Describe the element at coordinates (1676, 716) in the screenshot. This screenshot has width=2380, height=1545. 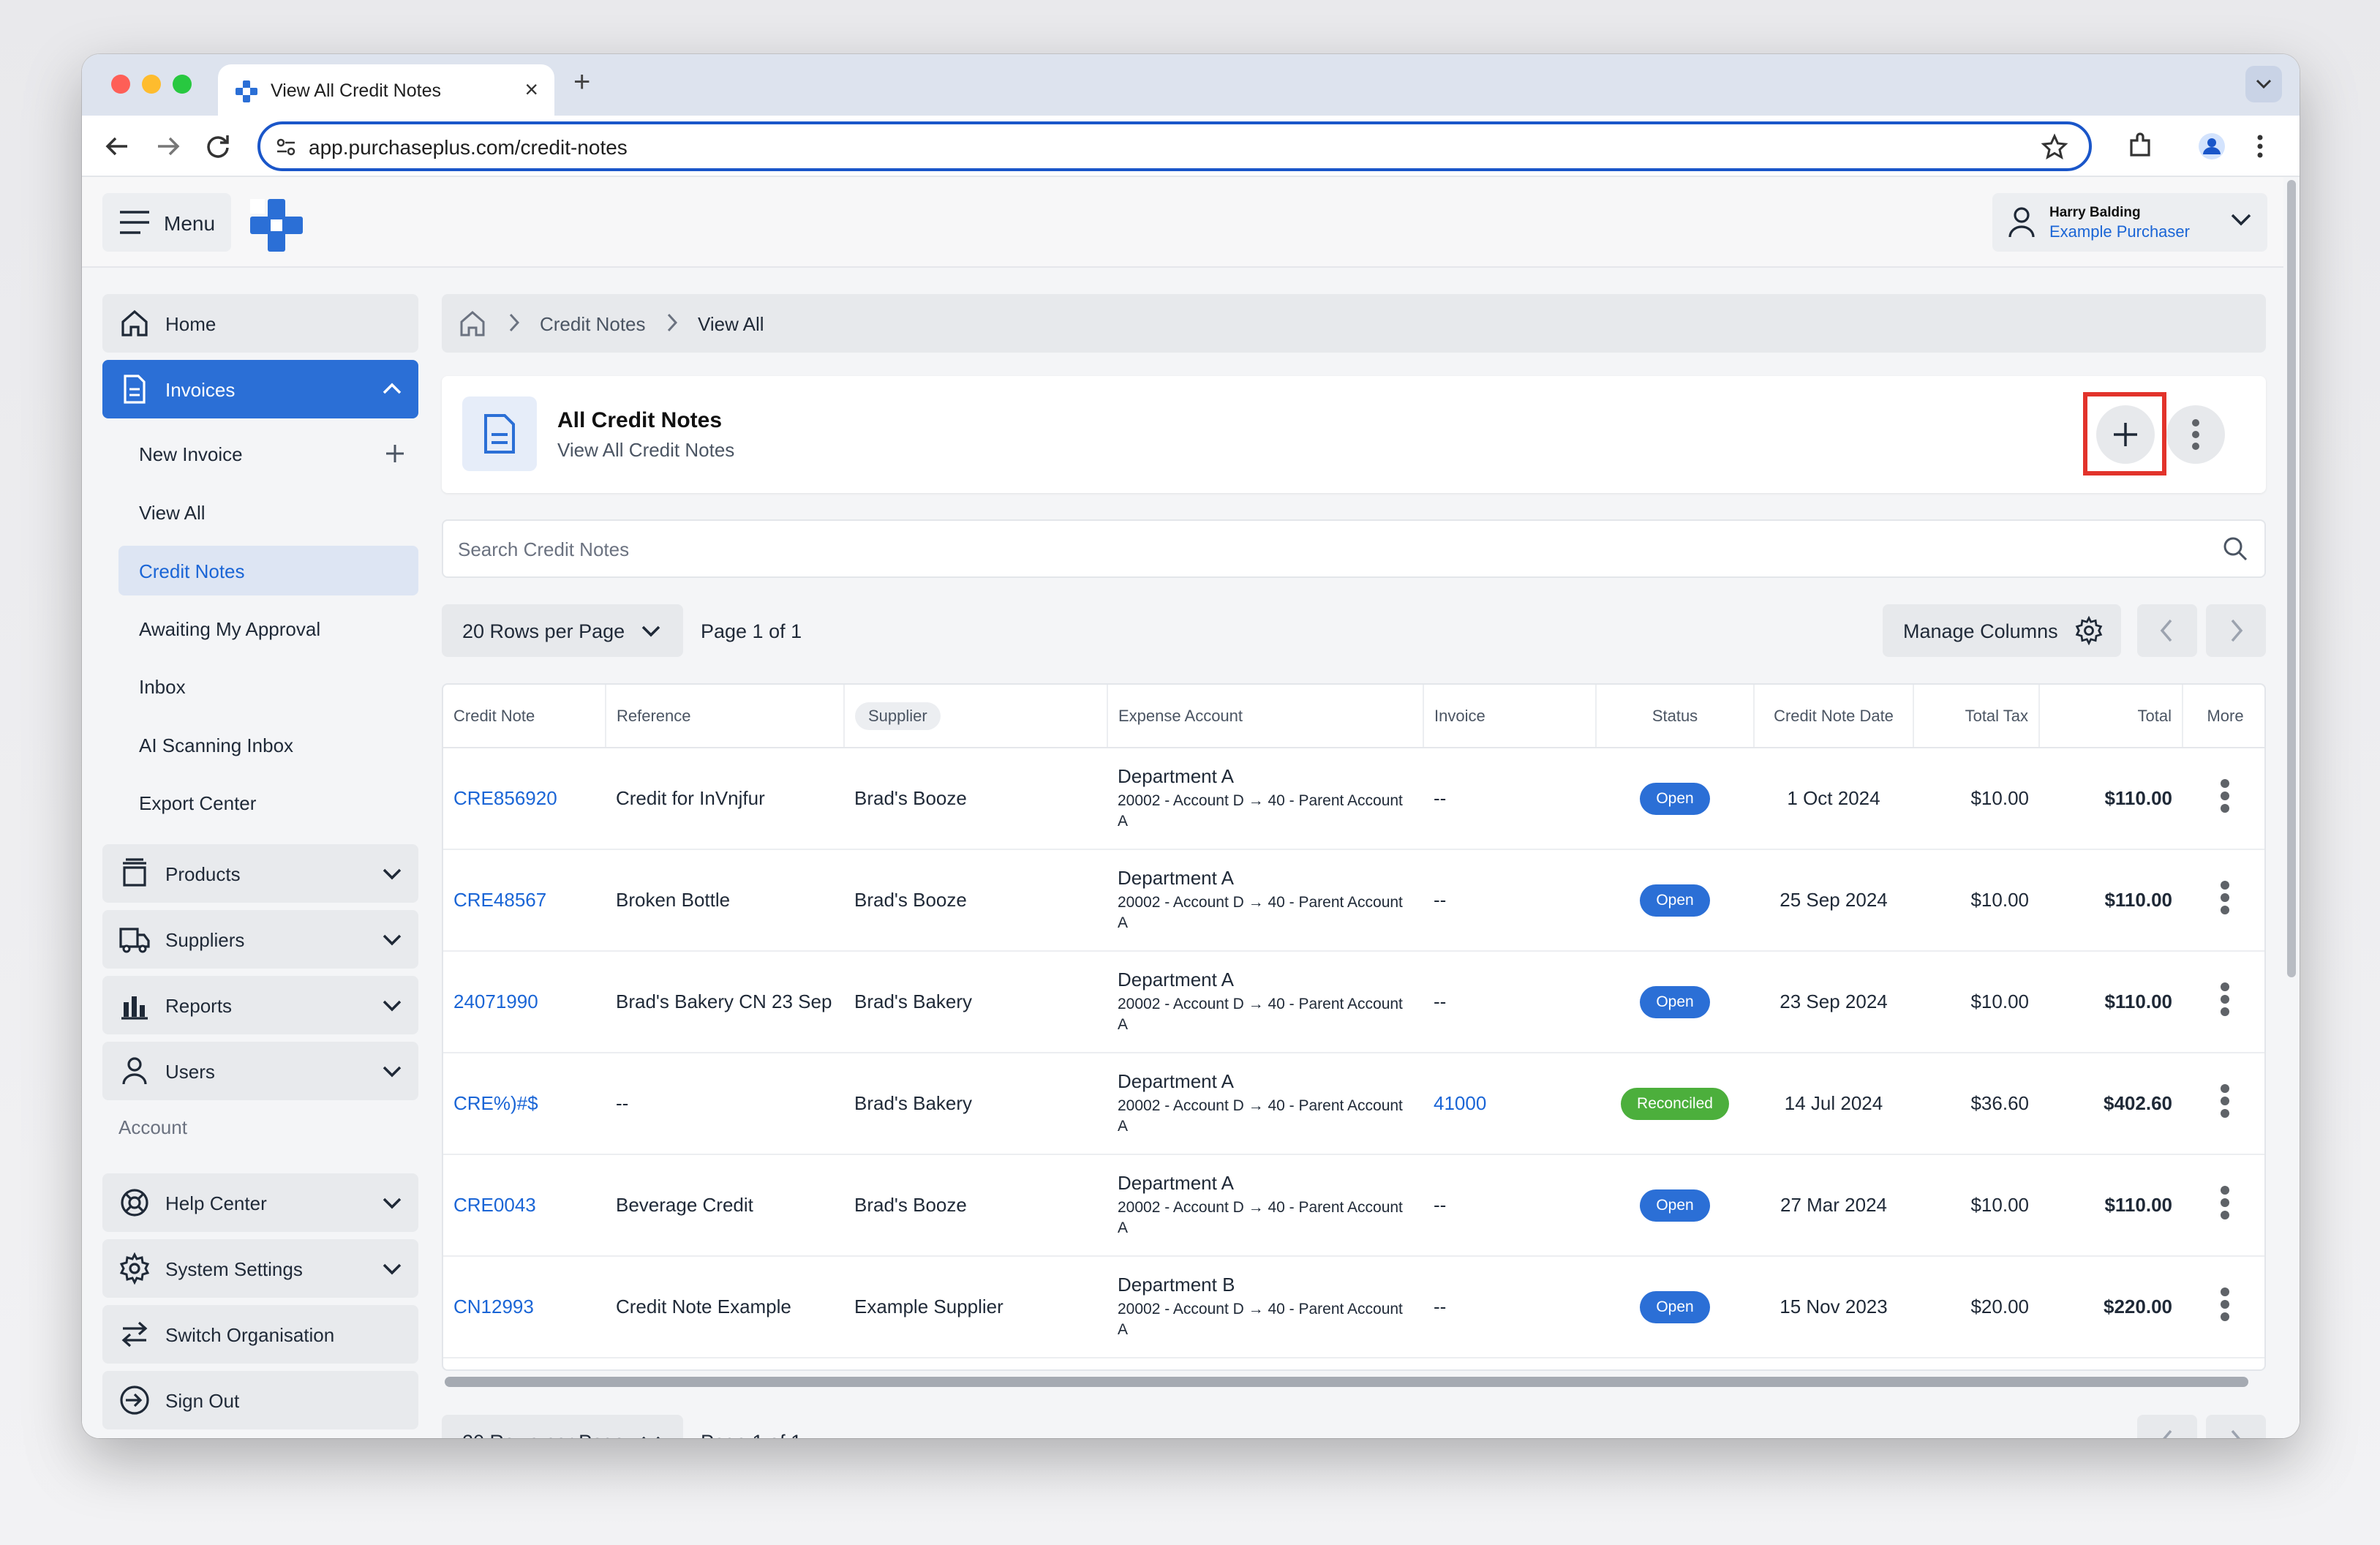
I see `column-header: Status` at that location.